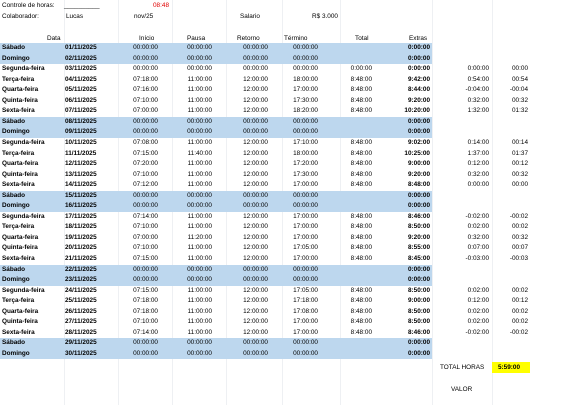 The image size is (568, 405). Describe the element at coordinates (145, 217) in the screenshot. I see `inicio-cell: 07:14:00` at that location.